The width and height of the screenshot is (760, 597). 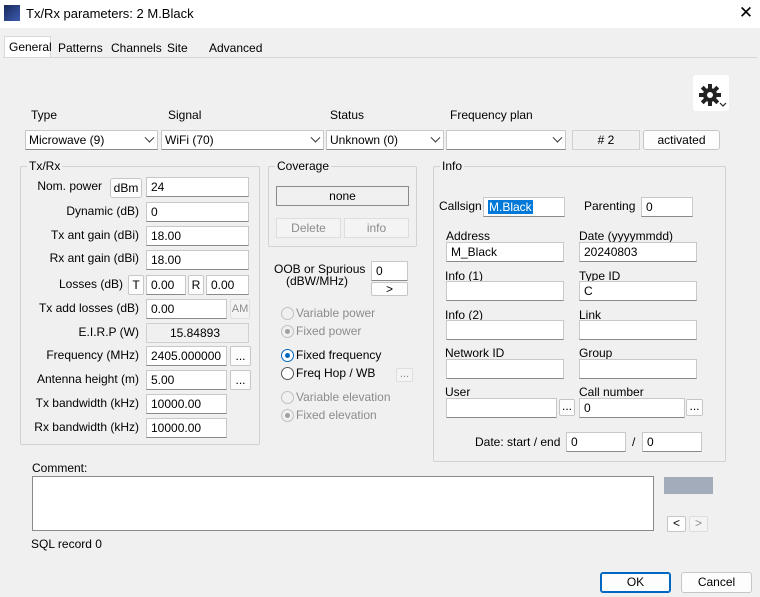 I want to click on frequency-plan-label: Frequency plan, so click(x=491, y=115).